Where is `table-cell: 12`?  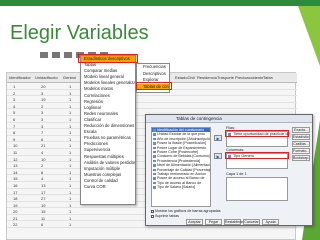 table-cell: 12 is located at coordinates (15, 159).